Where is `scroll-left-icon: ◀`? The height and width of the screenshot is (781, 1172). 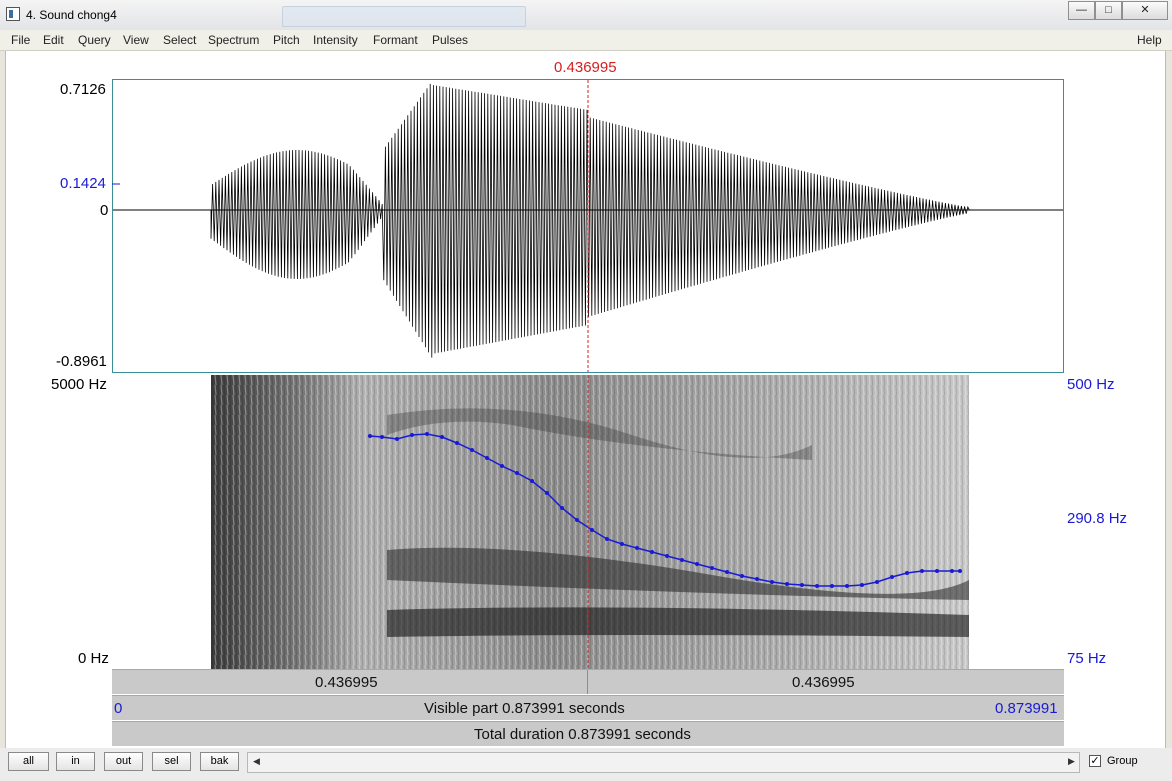
scroll-left-icon: ◀ is located at coordinates (256, 761).